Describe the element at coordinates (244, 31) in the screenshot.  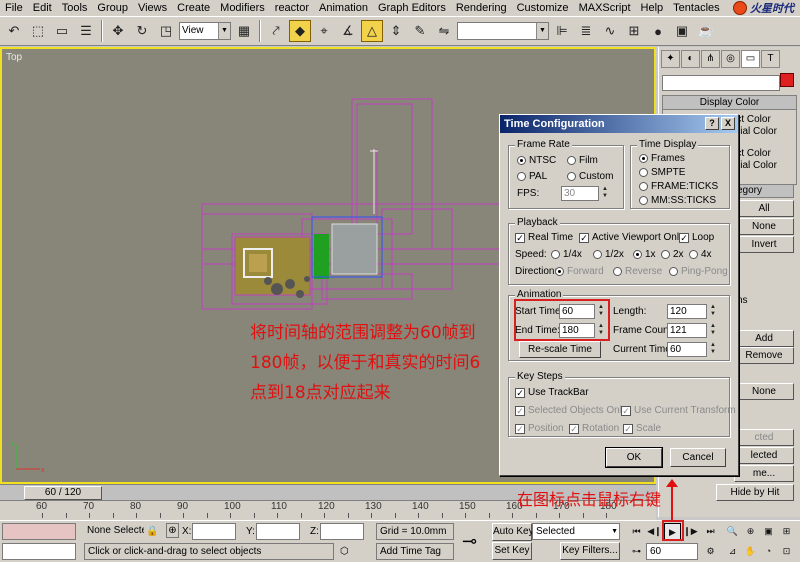
I see `pivot-icon: ▦` at that location.